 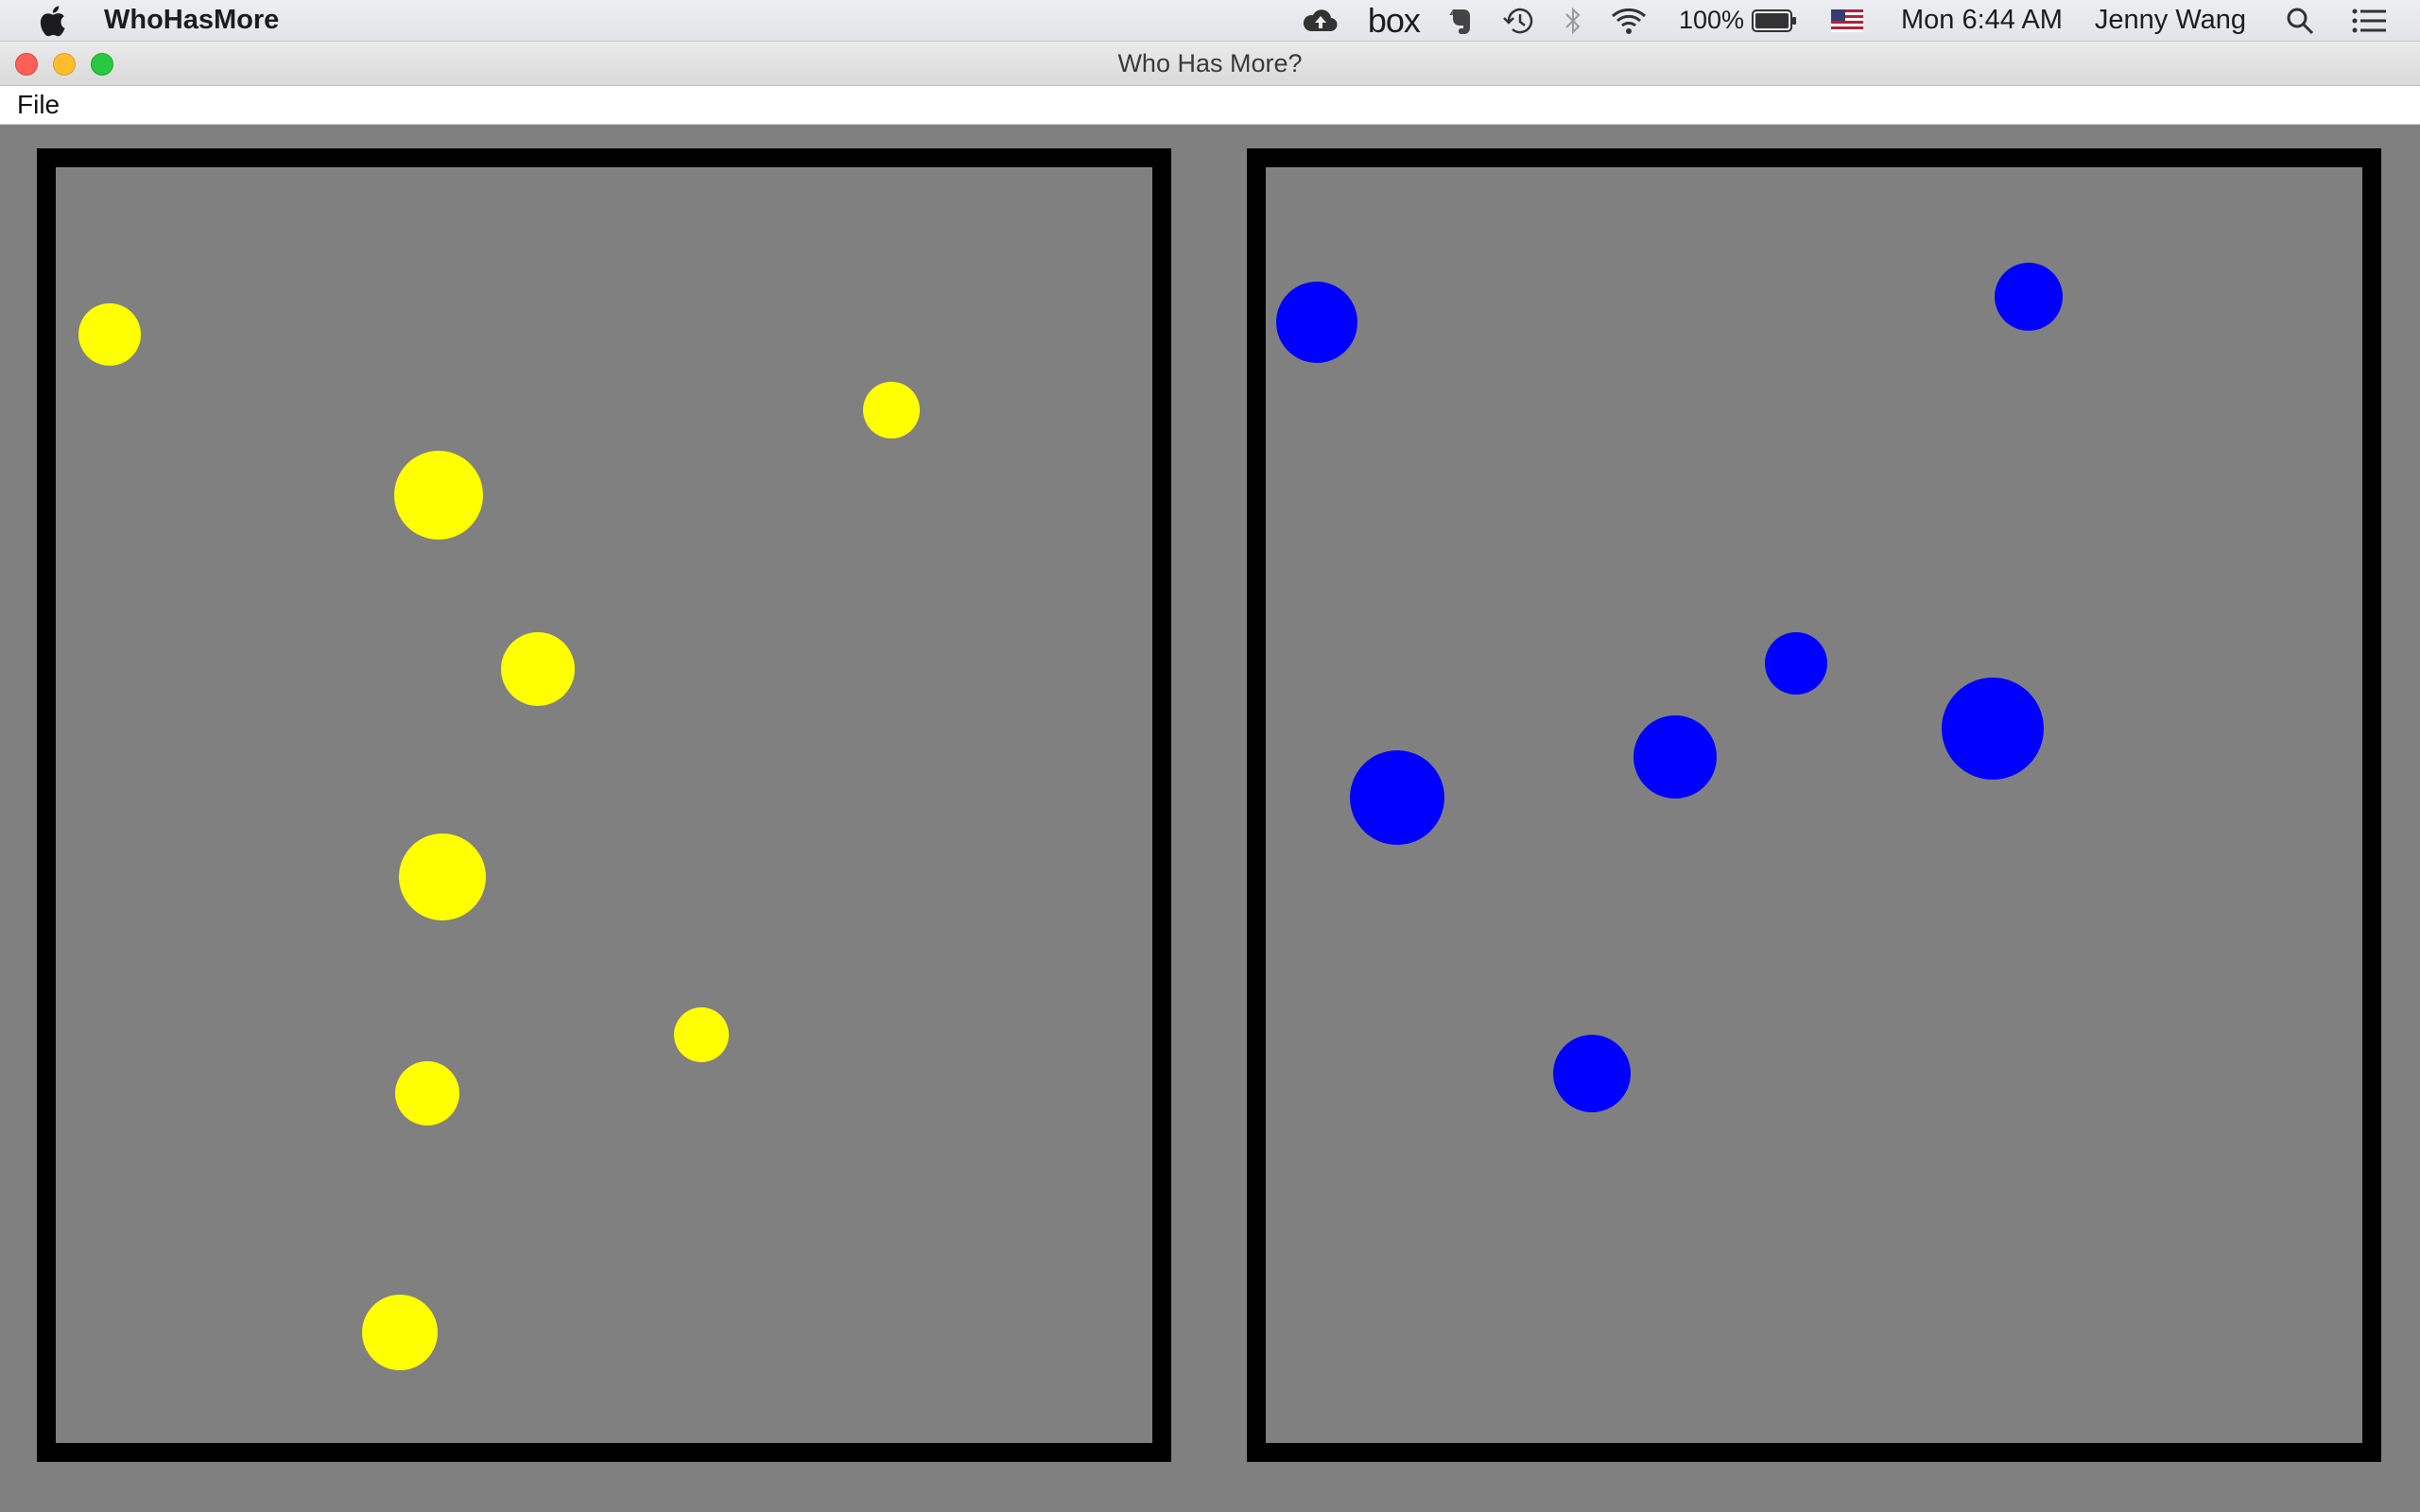 I want to click on us-flag-icon, so click(x=1847, y=20).